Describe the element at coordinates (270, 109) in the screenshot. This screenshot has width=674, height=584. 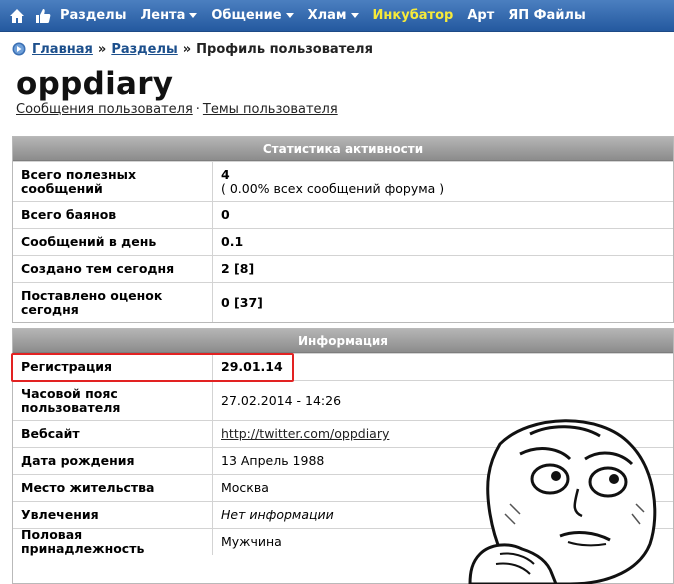
I see `user-topics-link: Темы пользователя` at that location.